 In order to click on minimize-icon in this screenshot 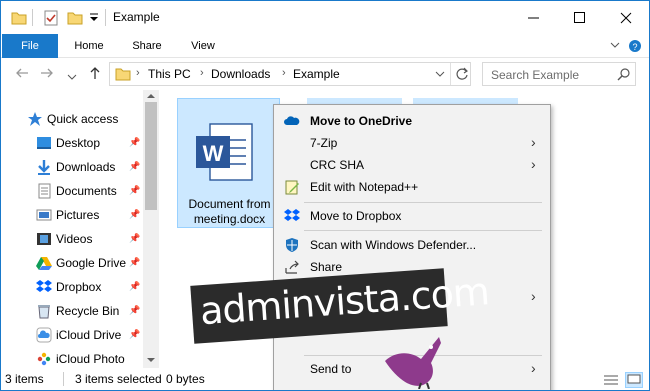, I will do `click(533, 17)`.